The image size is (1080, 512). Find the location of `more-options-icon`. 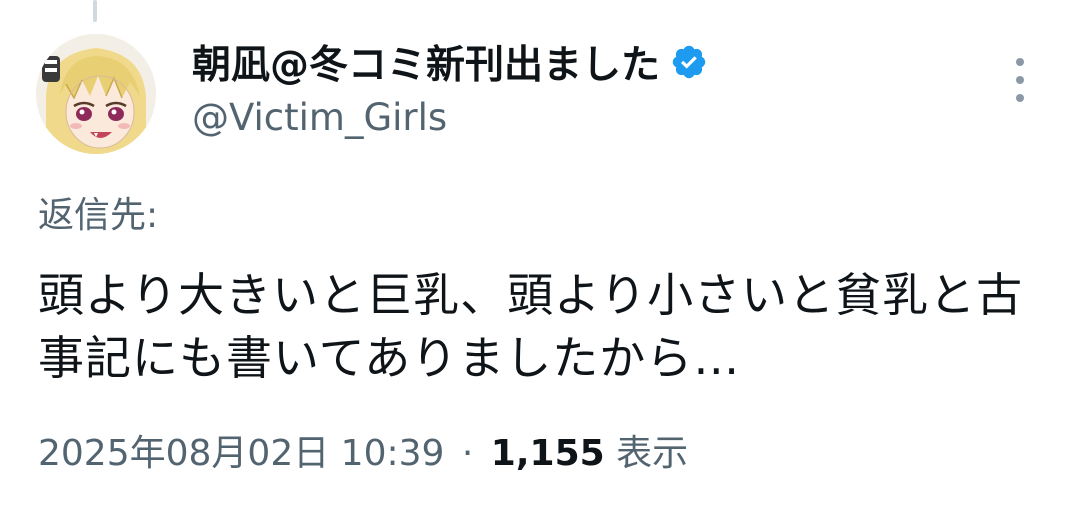

more-options-icon is located at coordinates (1020, 80).